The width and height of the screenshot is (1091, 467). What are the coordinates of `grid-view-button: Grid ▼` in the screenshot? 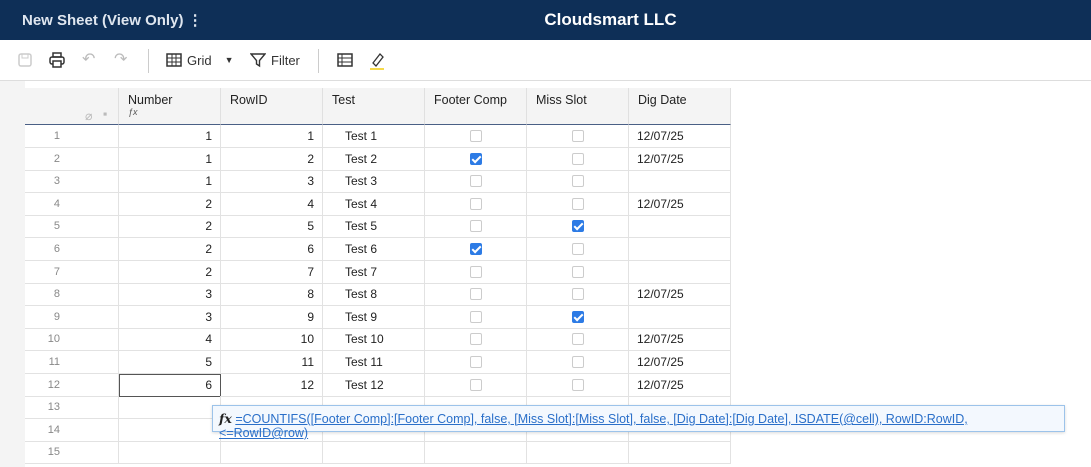 It's located at (199, 60).